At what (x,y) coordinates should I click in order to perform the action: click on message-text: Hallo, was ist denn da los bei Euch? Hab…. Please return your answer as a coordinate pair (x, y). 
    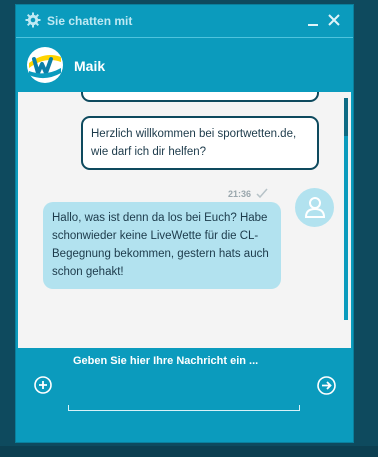
    Looking at the image, I should click on (160, 245).